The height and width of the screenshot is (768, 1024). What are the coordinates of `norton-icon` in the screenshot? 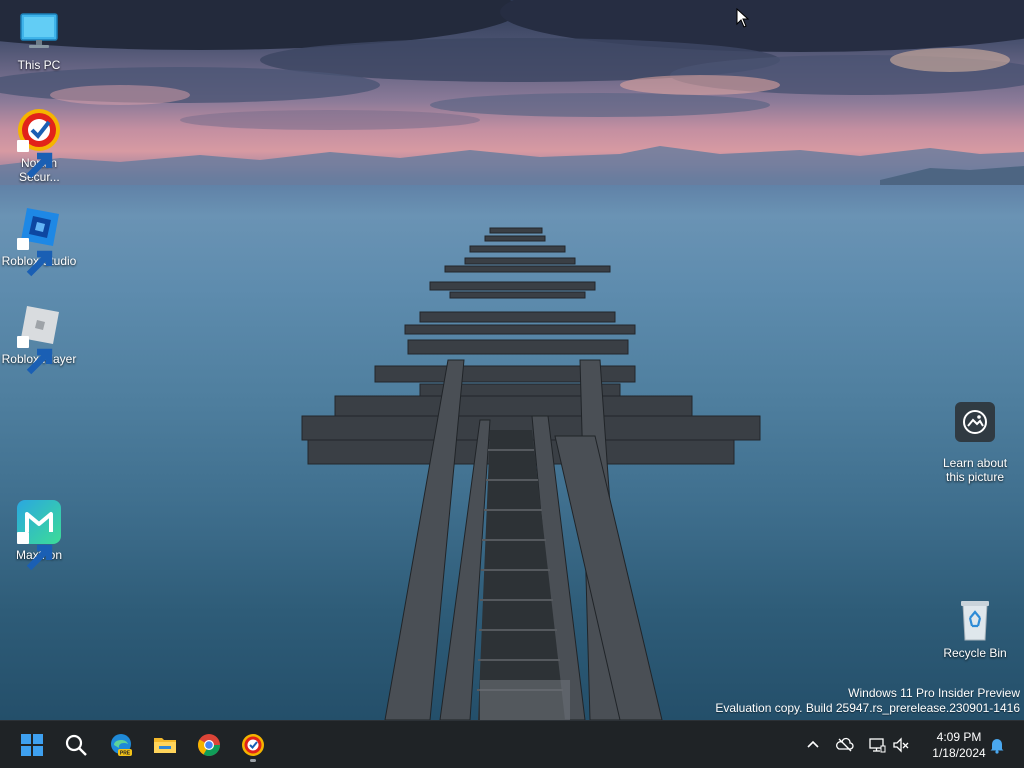 It's located at (253, 745).